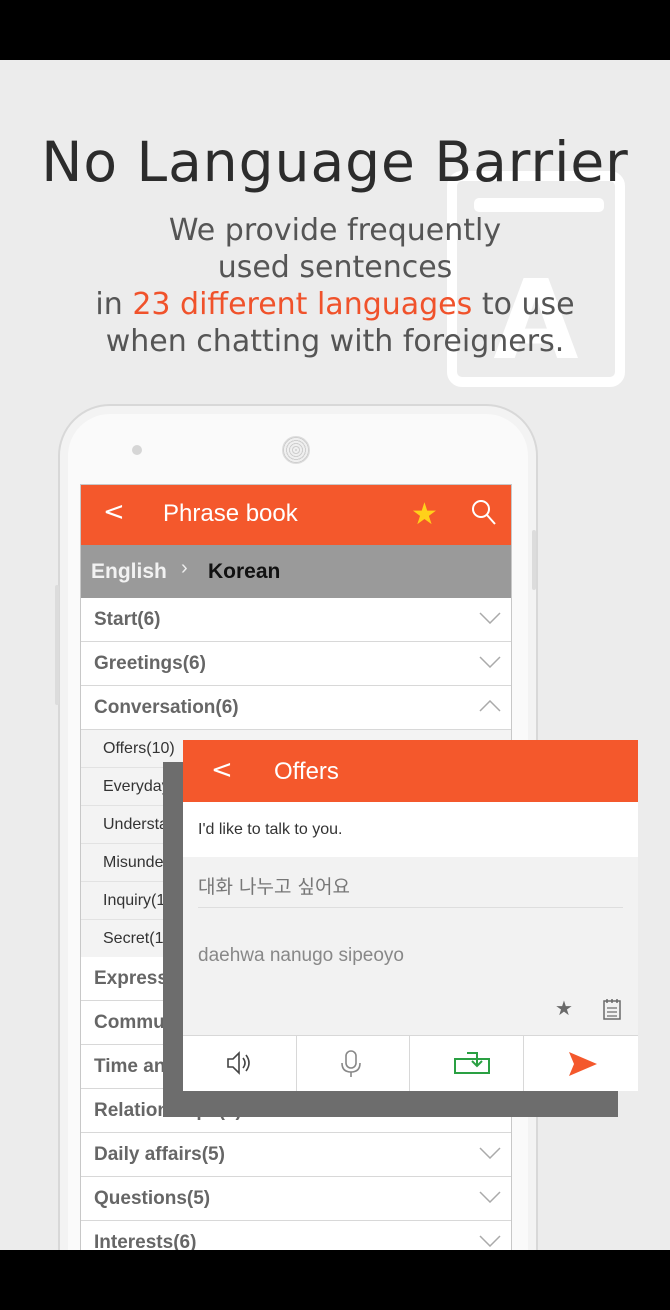 The height and width of the screenshot is (1310, 670). What do you see at coordinates (296, 708) in the screenshot?
I see `category-conversation: Conversation(6)` at bounding box center [296, 708].